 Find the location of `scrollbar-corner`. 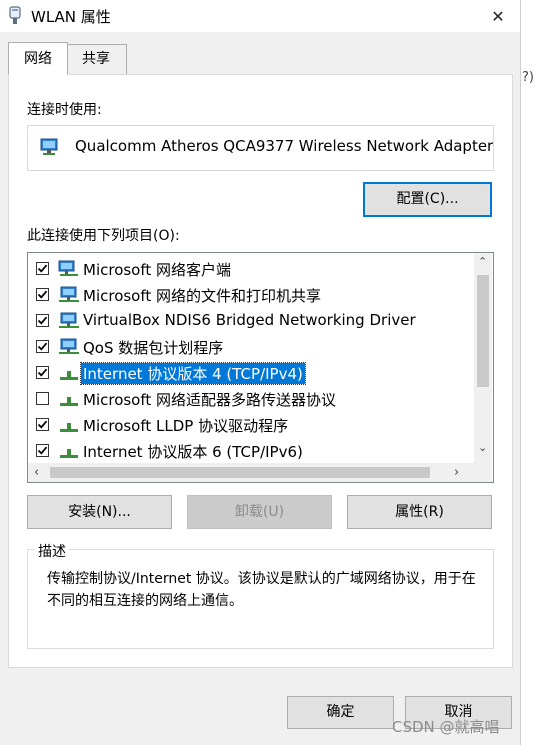

scrollbar-corner is located at coordinates (483, 472).